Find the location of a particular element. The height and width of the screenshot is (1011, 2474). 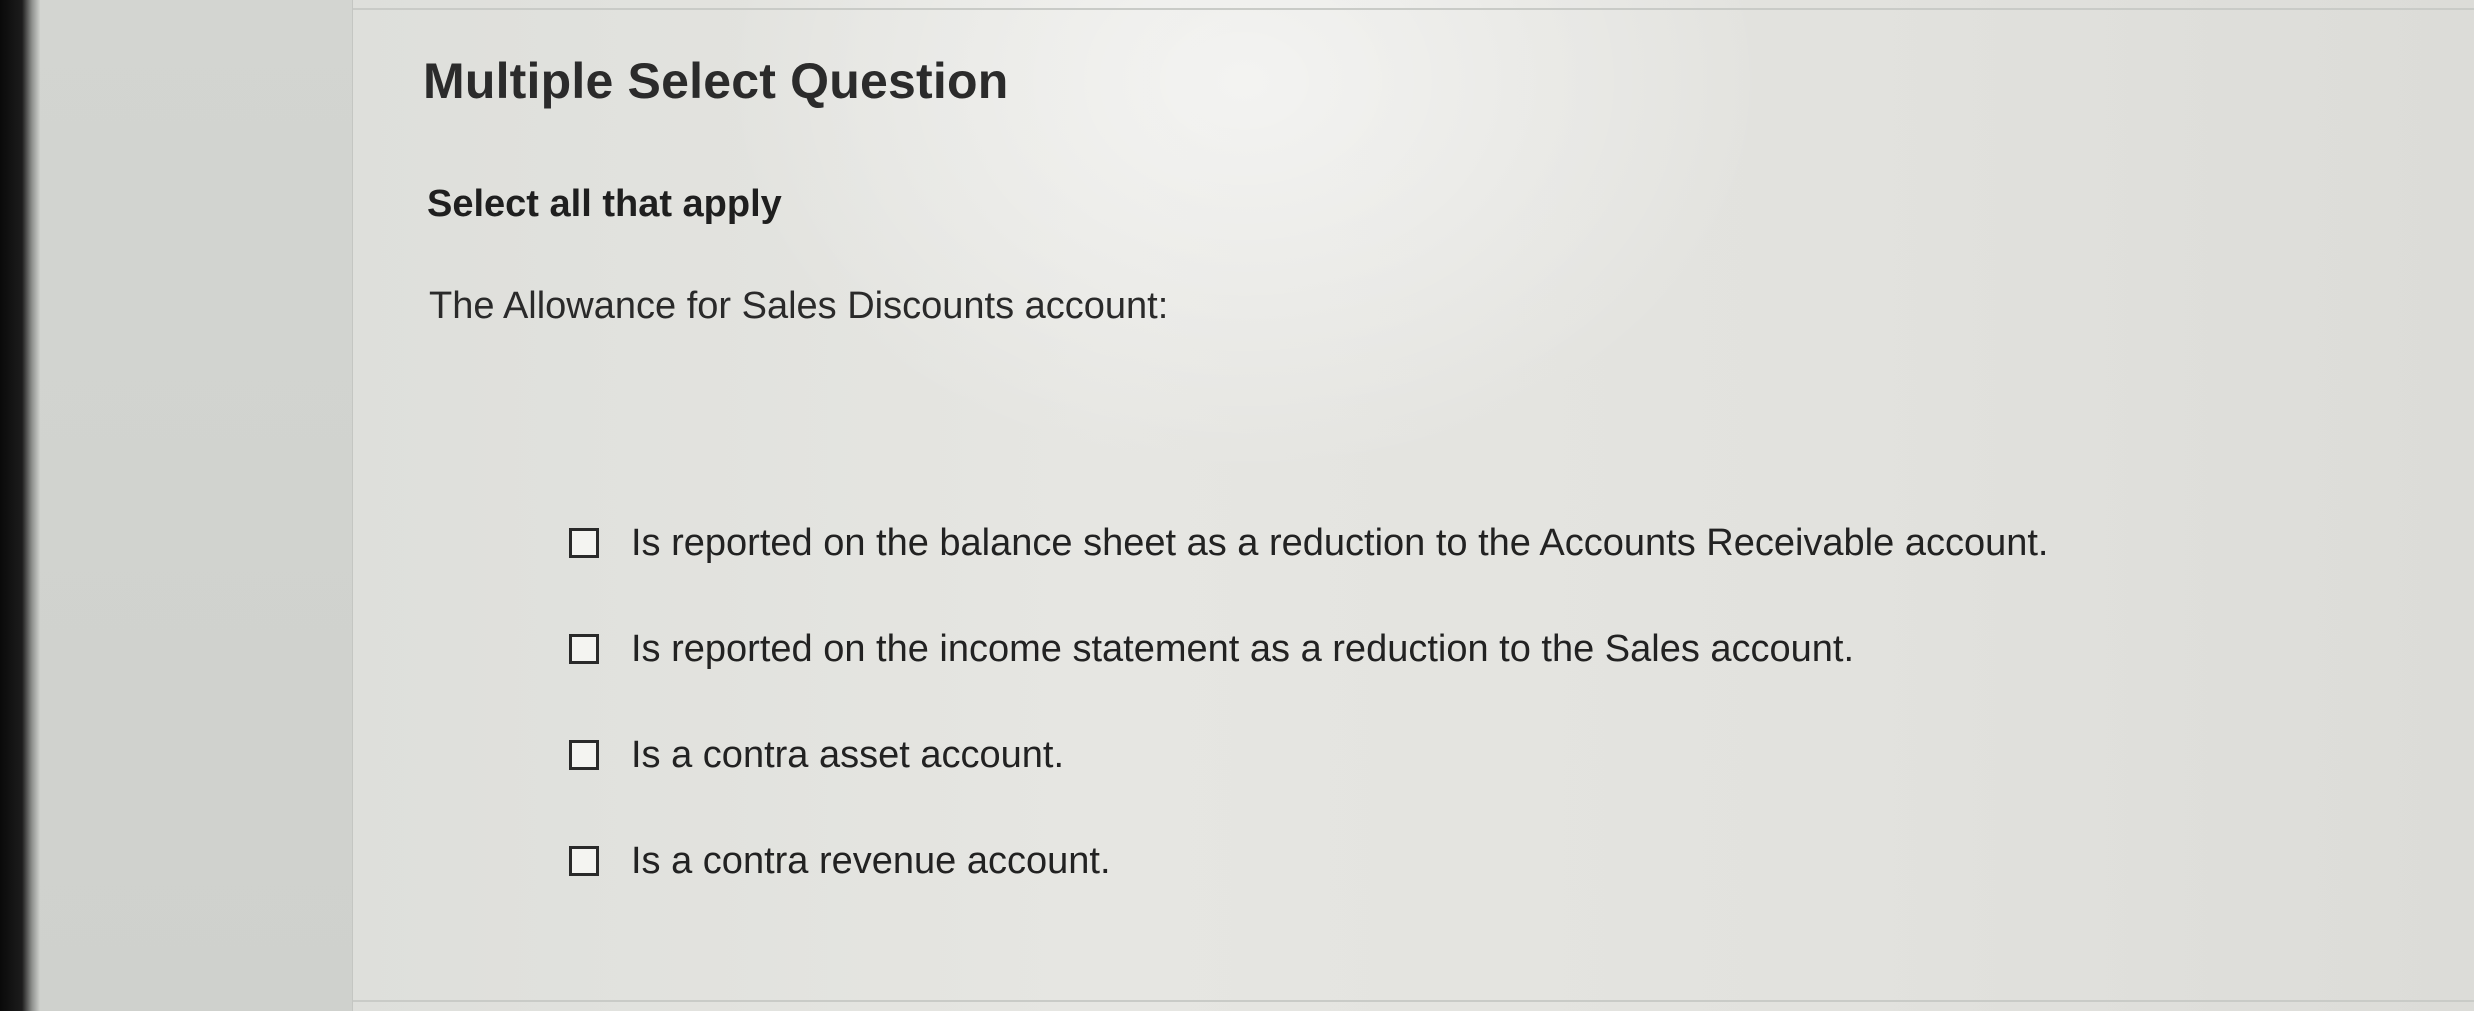

top-divider is located at coordinates (1413, 9).